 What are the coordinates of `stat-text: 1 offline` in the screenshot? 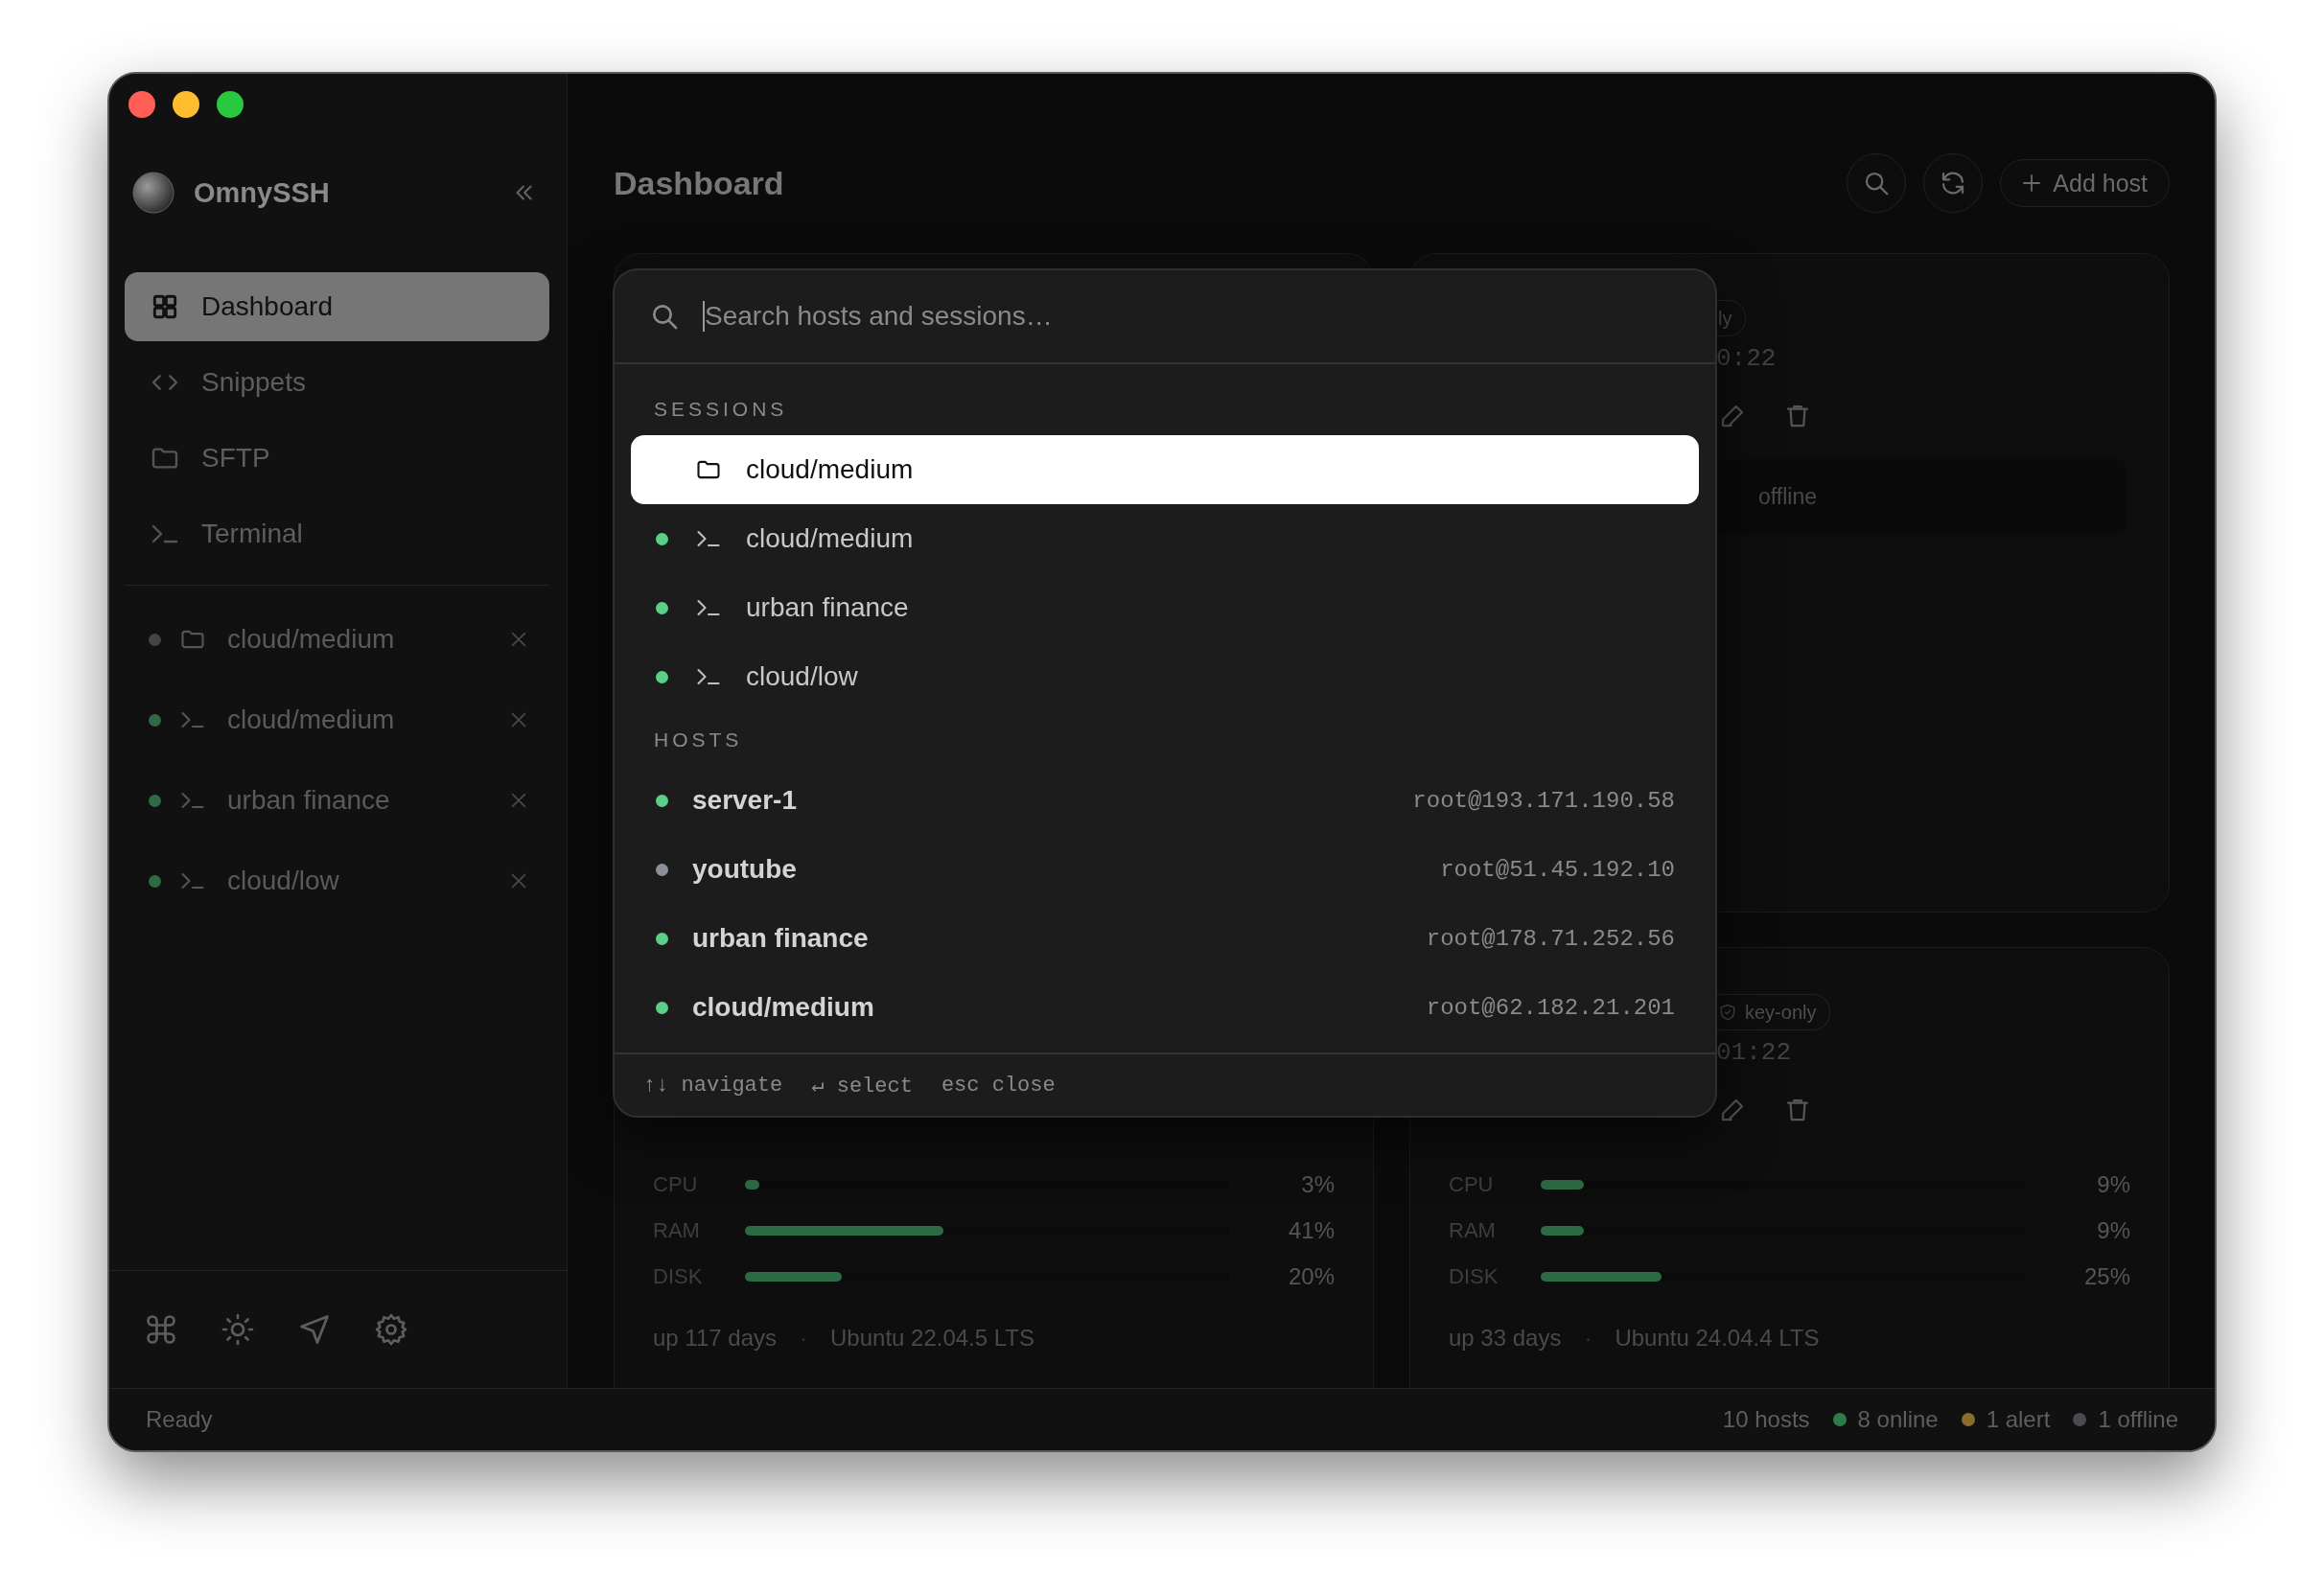 It's located at (2138, 1419).